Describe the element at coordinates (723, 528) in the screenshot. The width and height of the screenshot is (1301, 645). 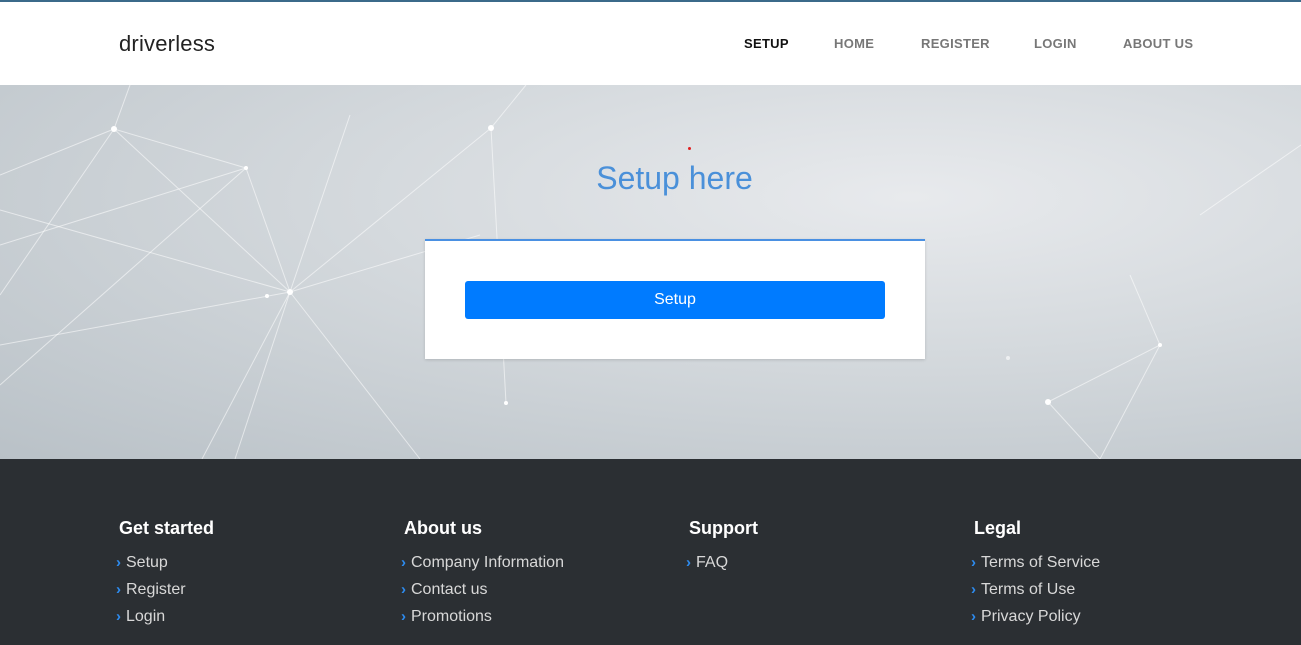
I see `footer-heading: Support` at that location.